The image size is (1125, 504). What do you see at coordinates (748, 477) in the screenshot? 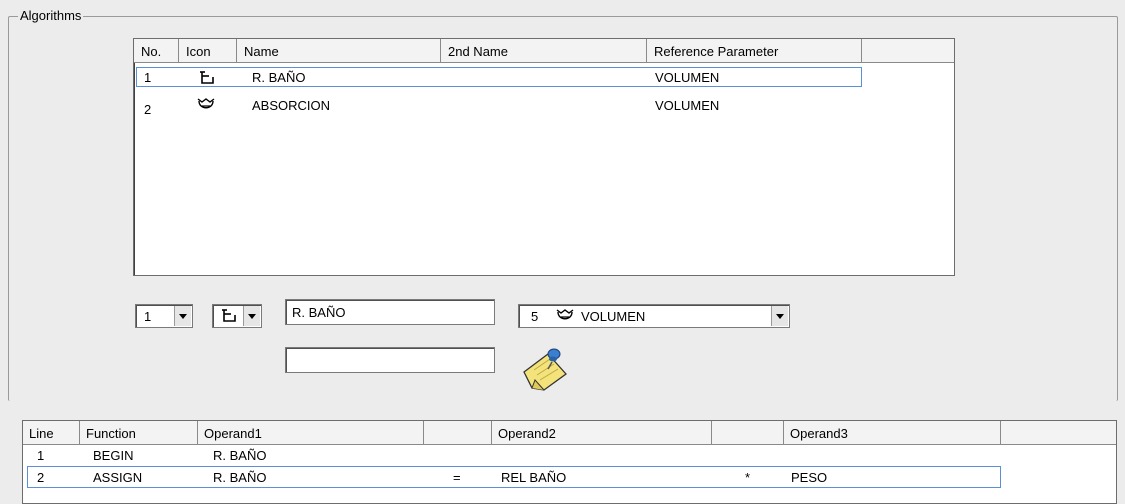
I see `line-operator-b: *` at bounding box center [748, 477].